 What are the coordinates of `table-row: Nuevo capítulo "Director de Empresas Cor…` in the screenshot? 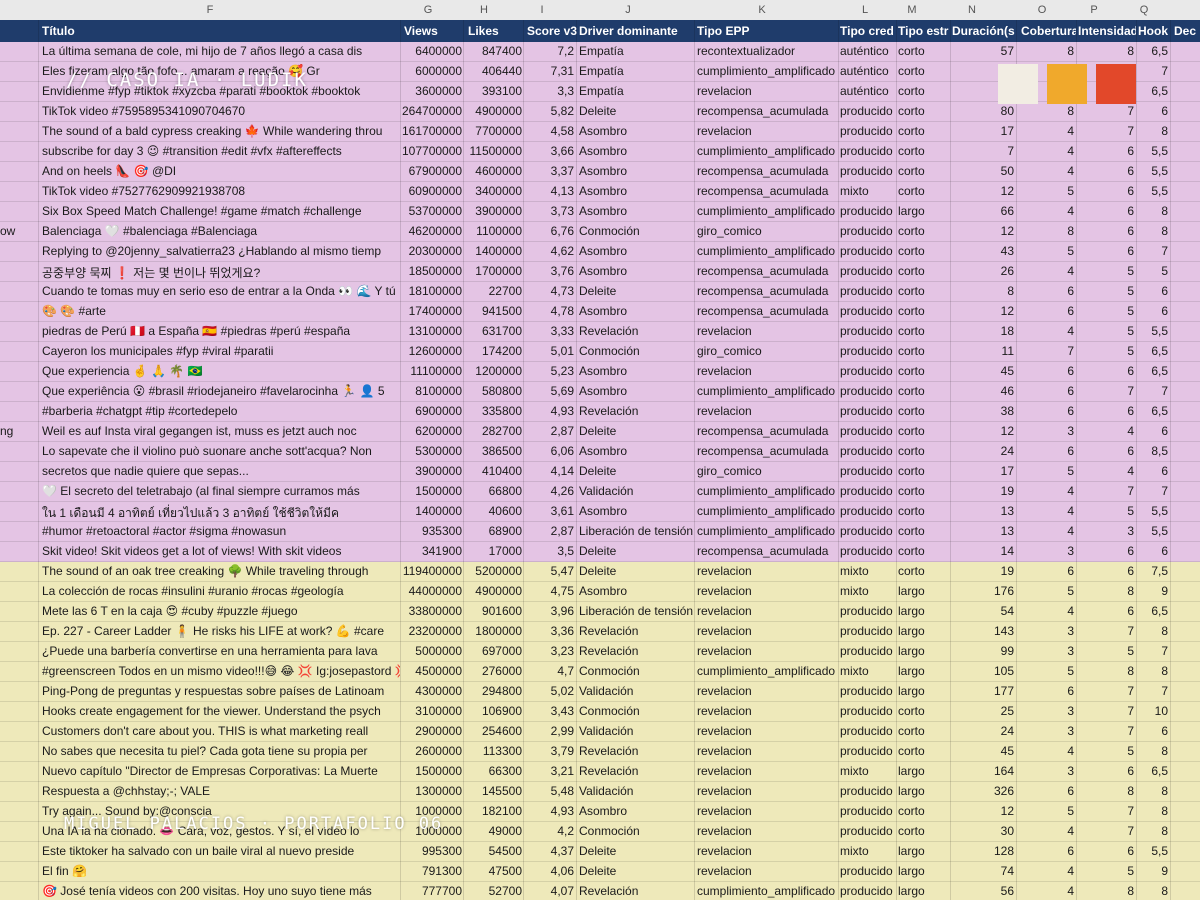 It's located at (600, 772).